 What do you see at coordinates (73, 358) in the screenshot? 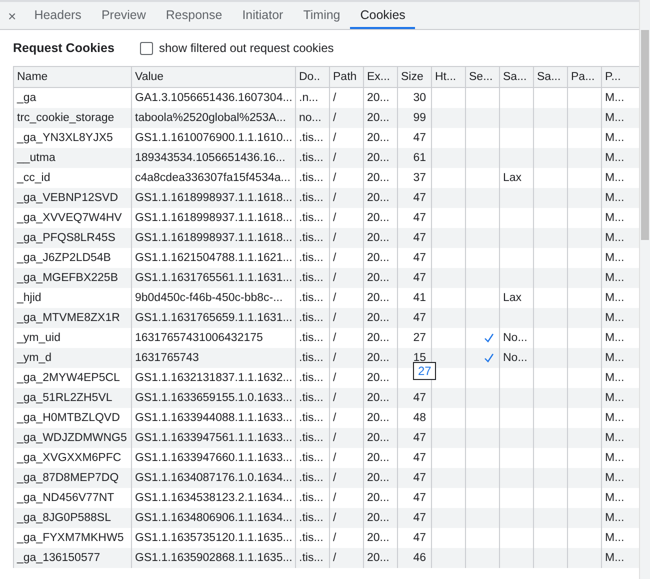
I see `table-cell: _ym_d` at bounding box center [73, 358].